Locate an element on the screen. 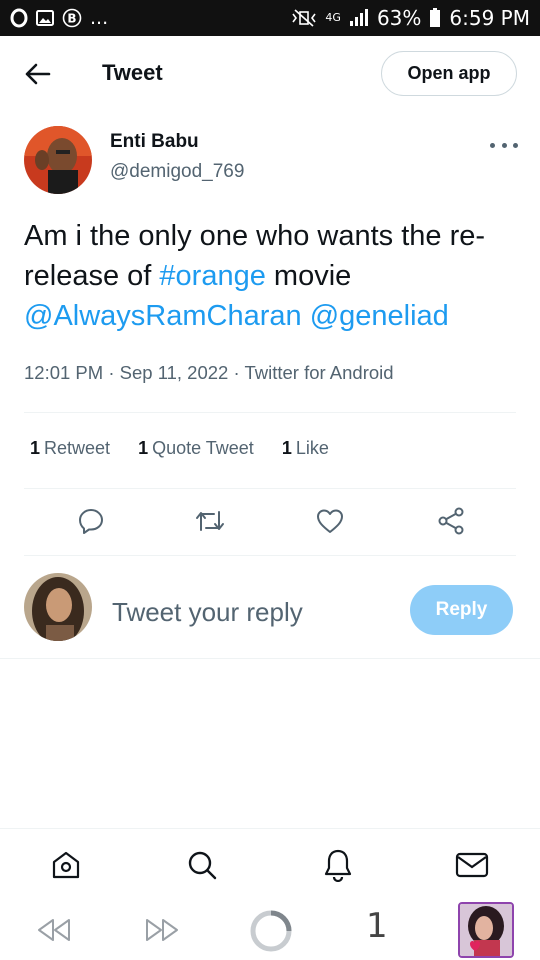  tab-count: 1 is located at coordinates (377, 926).